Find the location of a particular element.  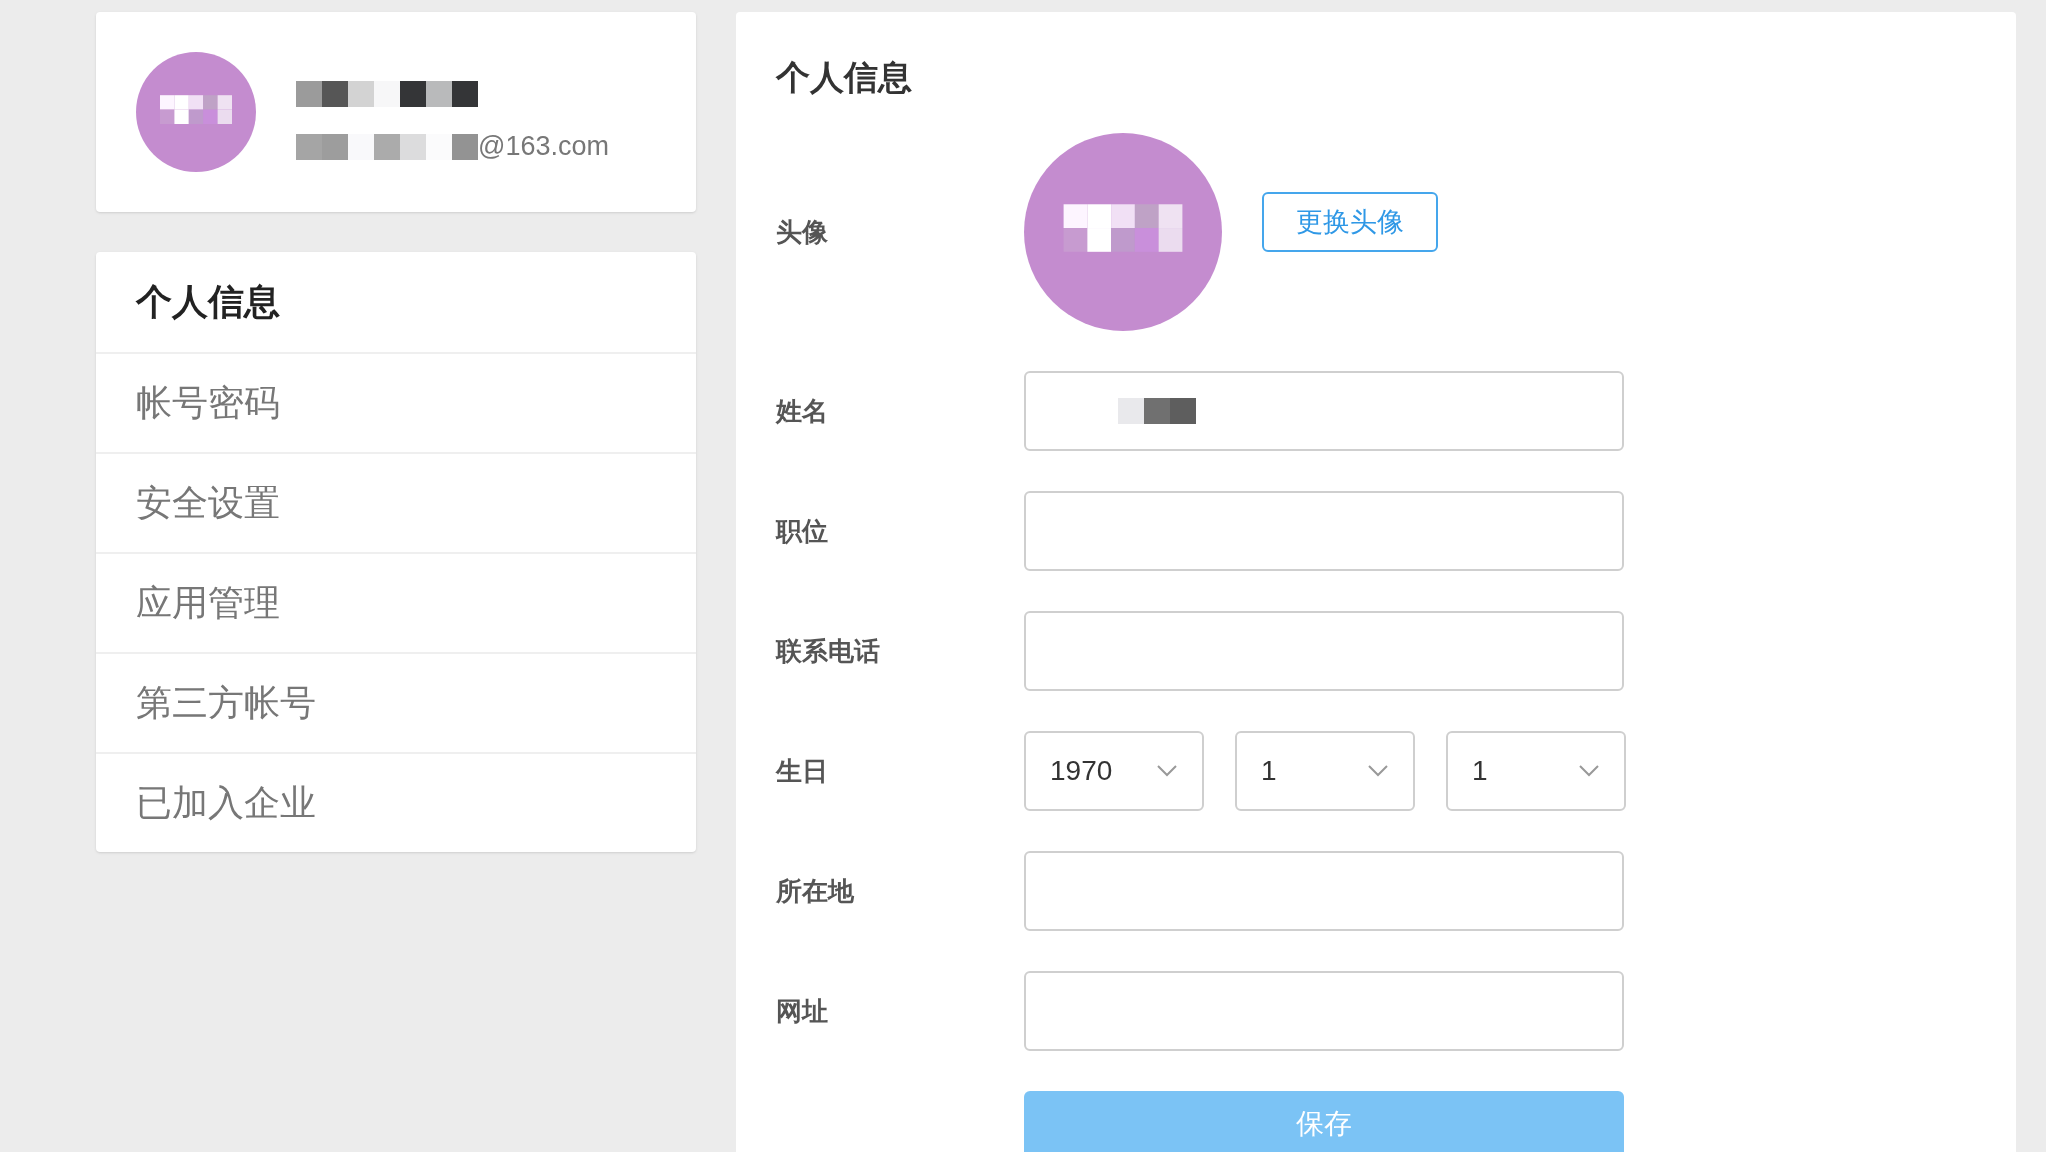

menu-item: 帐号密码 is located at coordinates (396, 402).